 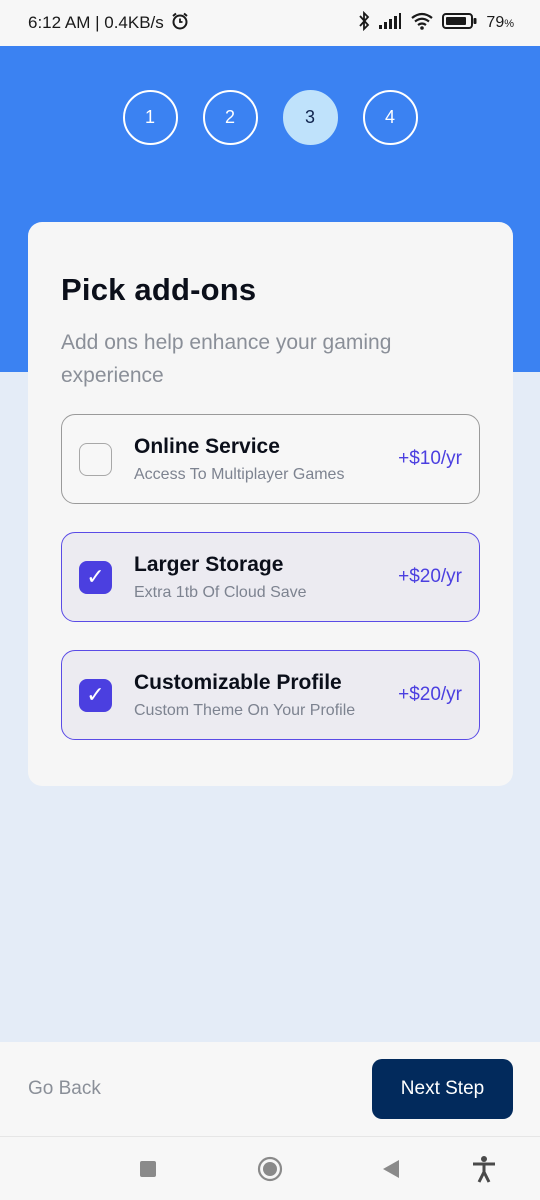 I want to click on next-step-button: Next Step, so click(x=442, y=1089).